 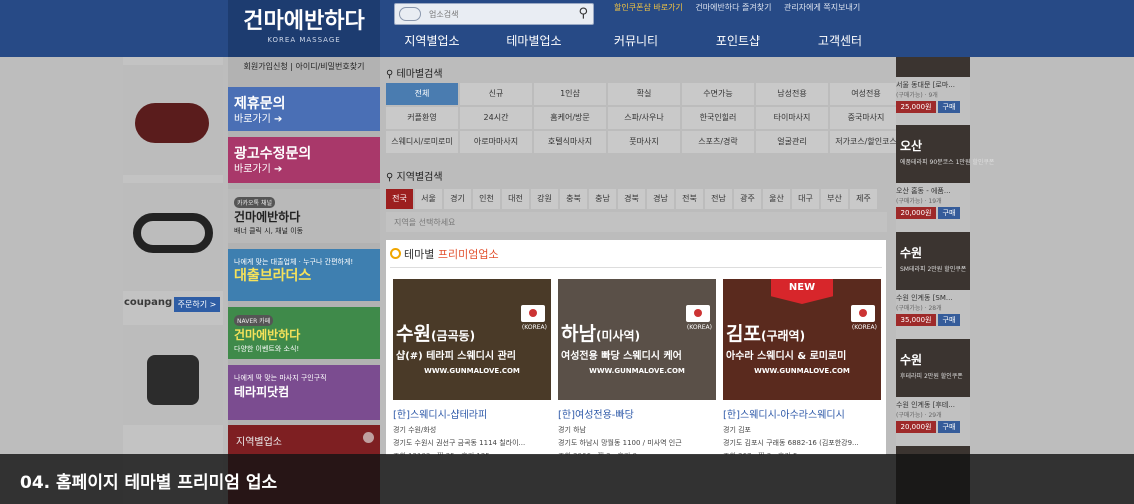 I want to click on region-filter-7: 충남, so click(x=602, y=199).